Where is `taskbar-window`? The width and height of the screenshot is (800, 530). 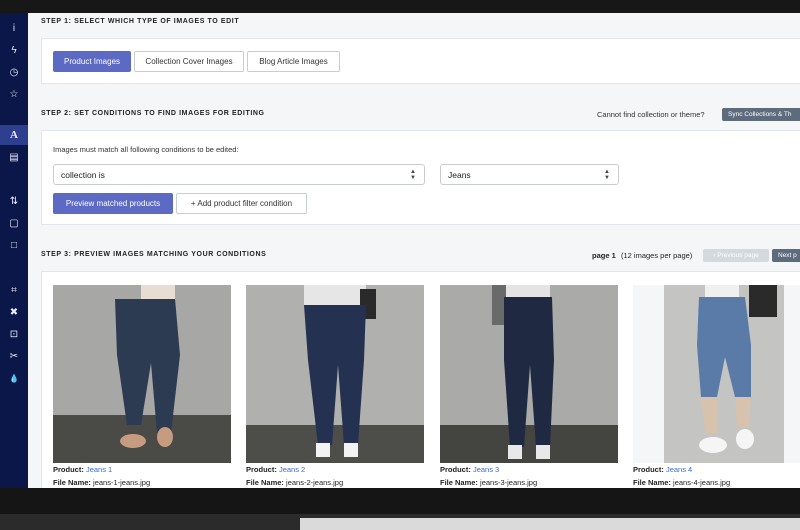
taskbar-window is located at coordinates (550, 524).